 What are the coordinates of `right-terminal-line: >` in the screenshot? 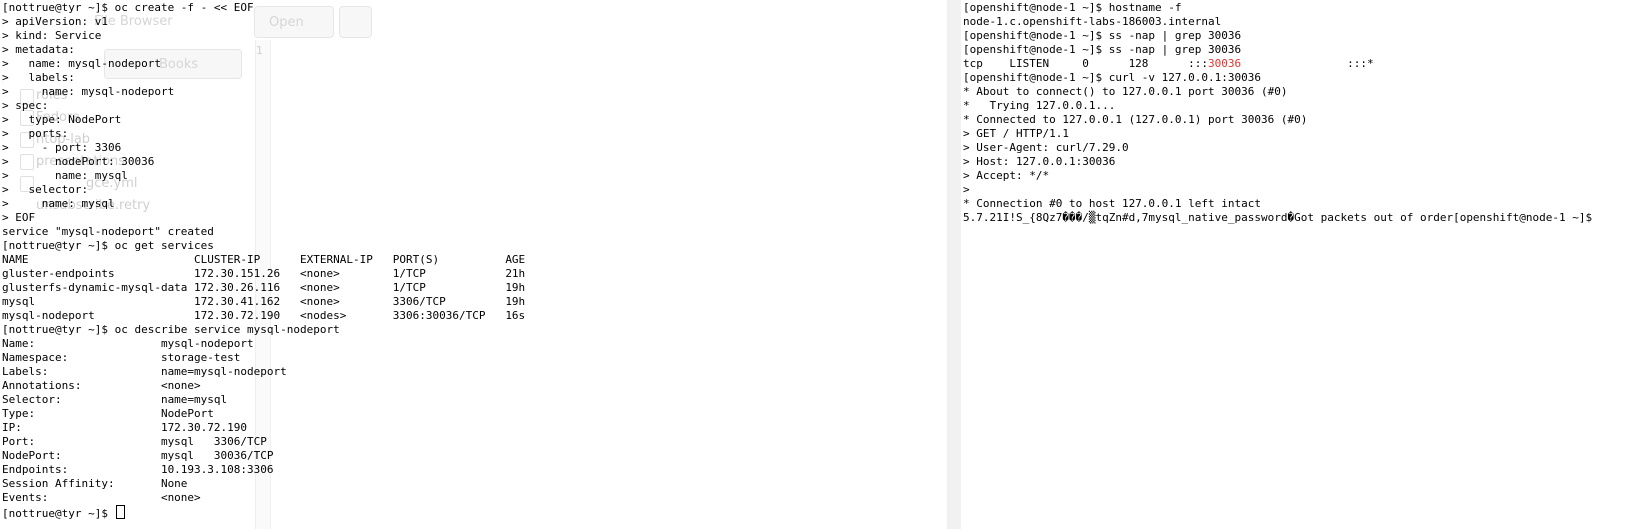 It's located at (966, 189).